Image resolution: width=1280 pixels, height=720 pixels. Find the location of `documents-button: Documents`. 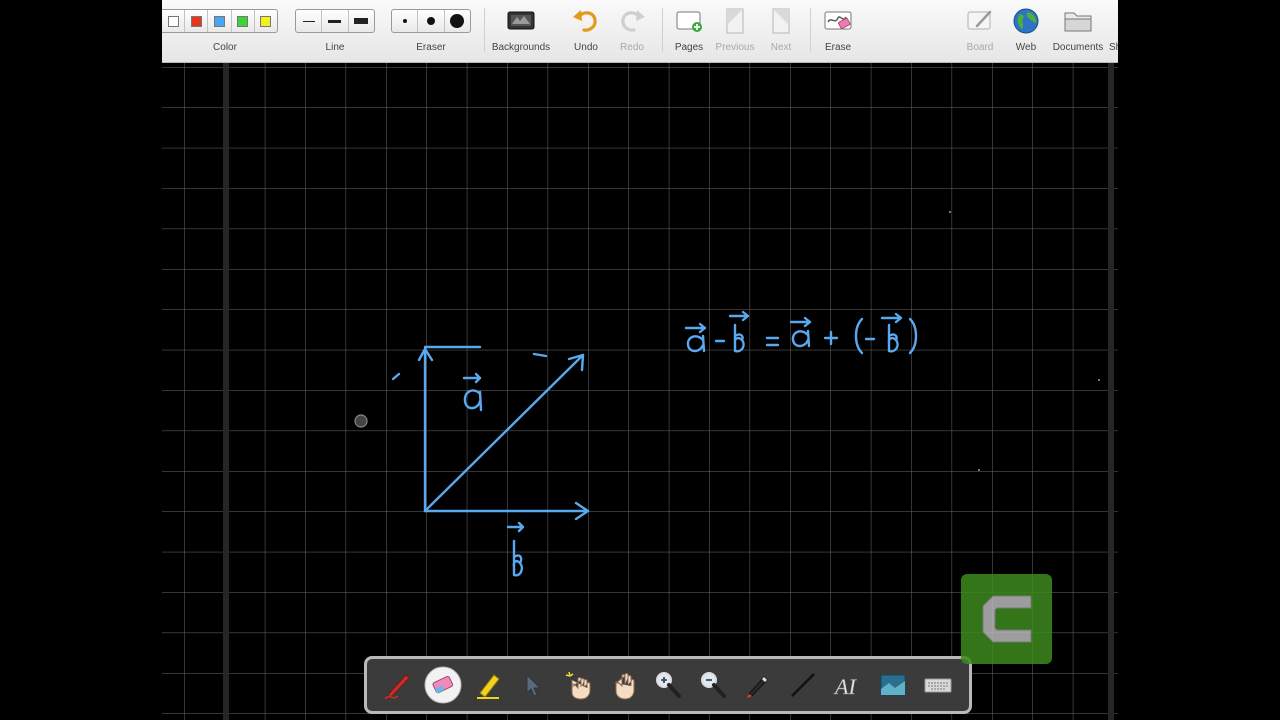

documents-button: Documents is located at coordinates (1078, 31).